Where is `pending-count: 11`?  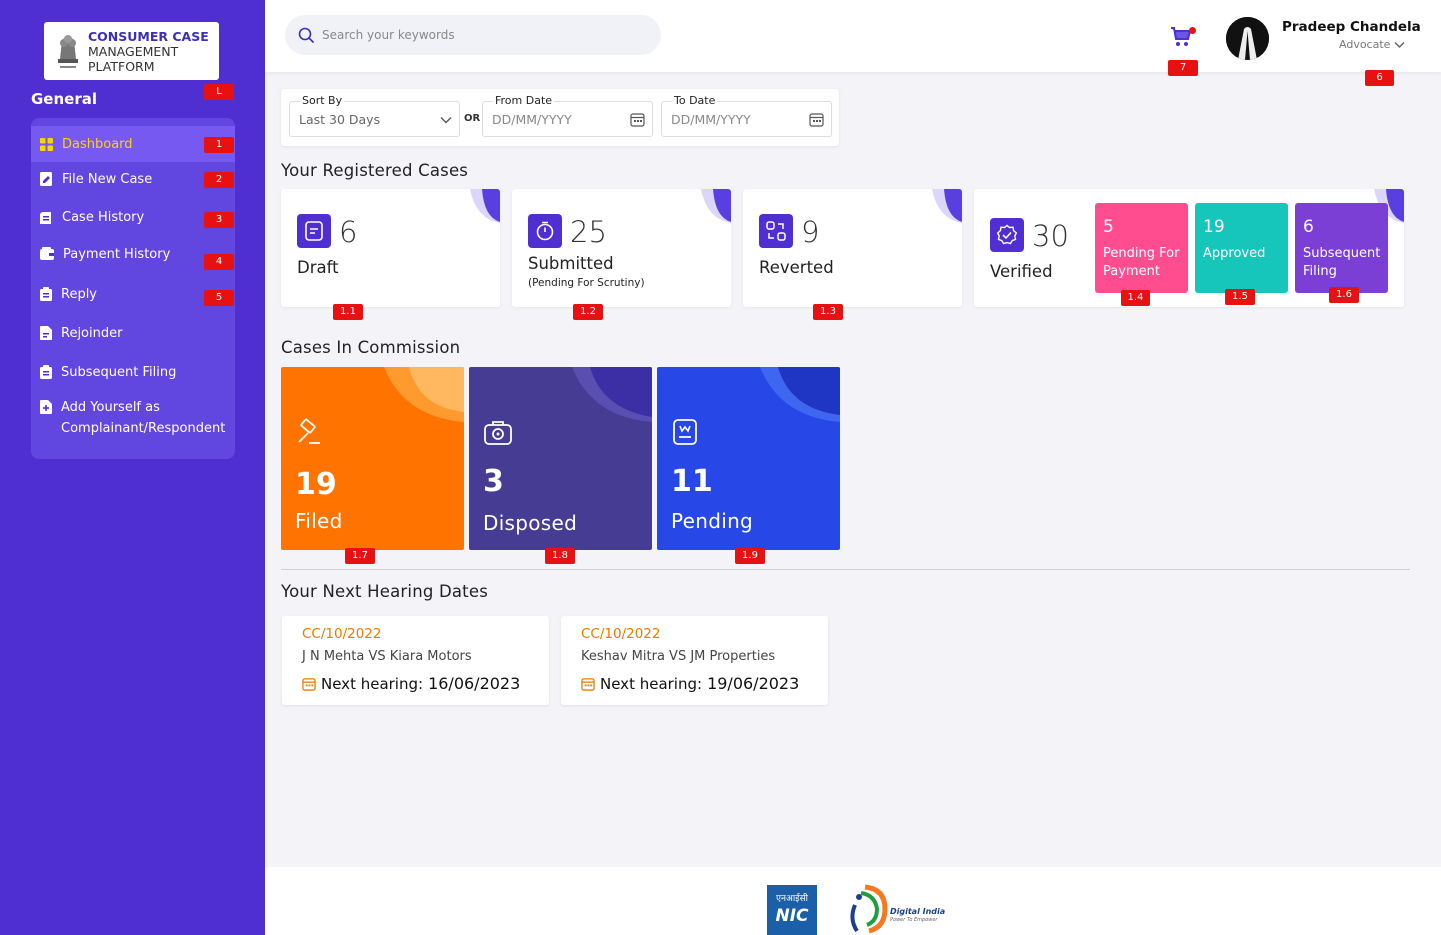
pending-count: 11 is located at coordinates (692, 481).